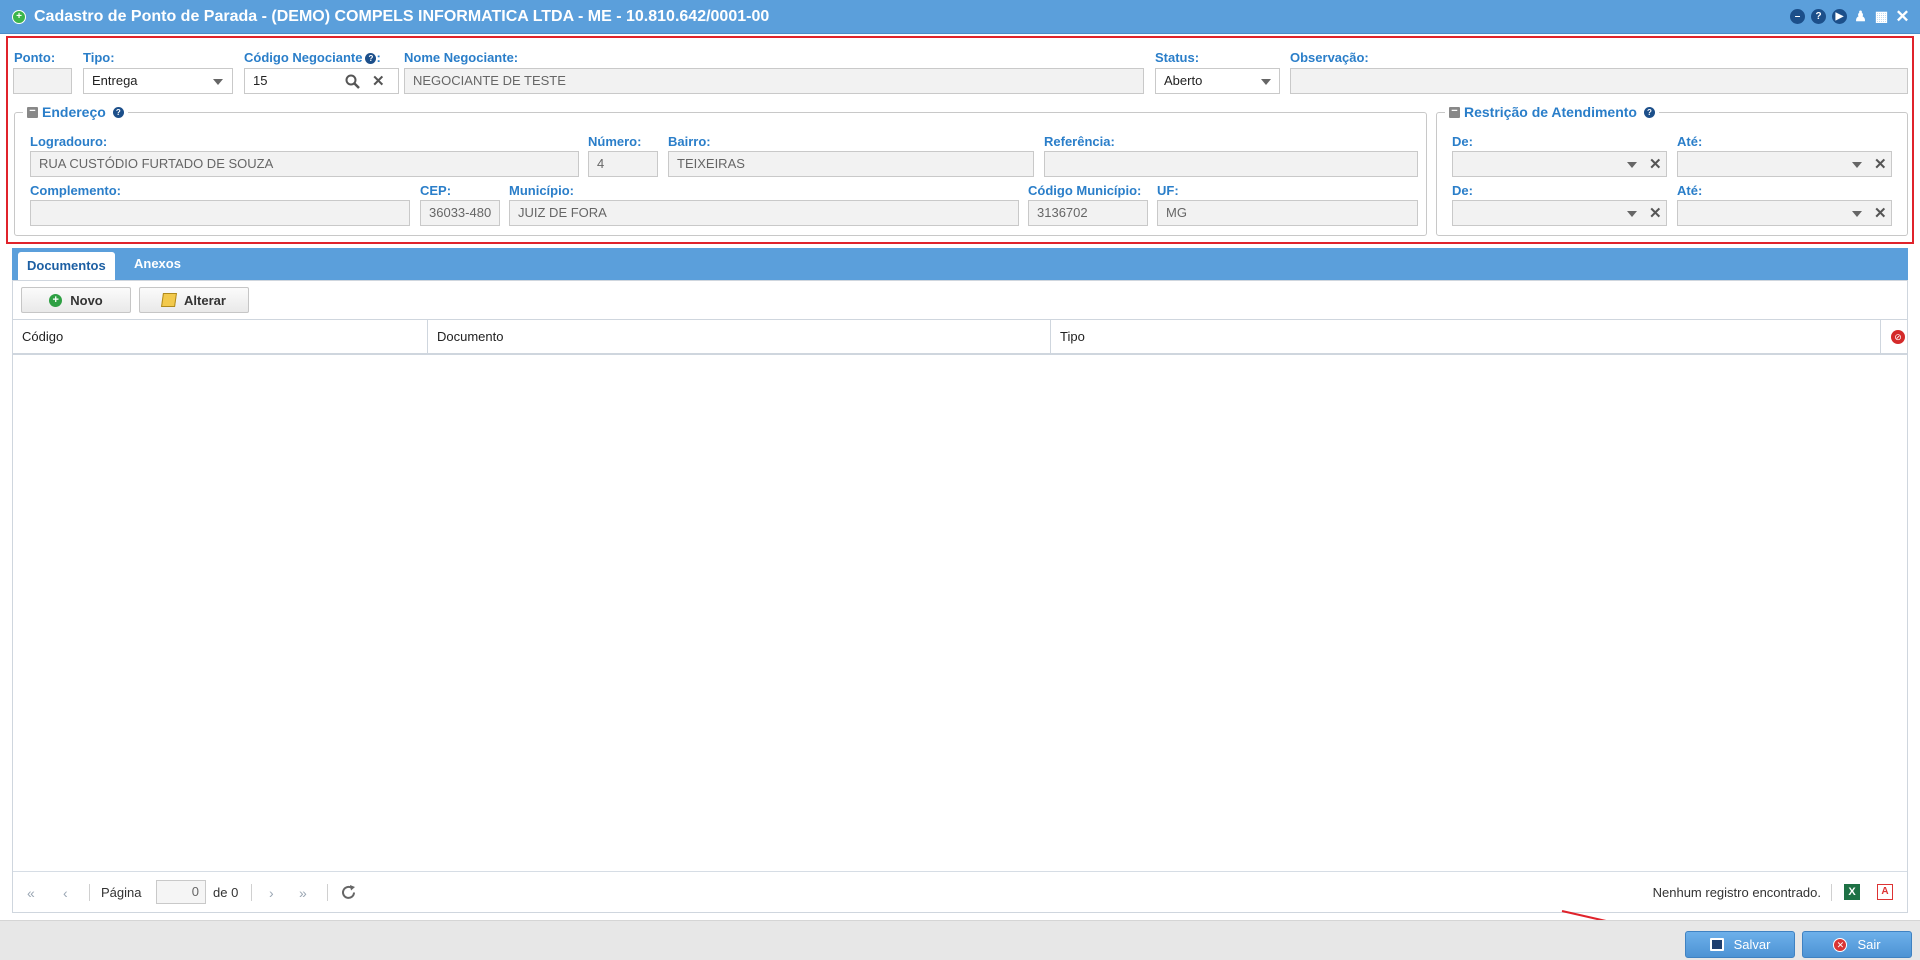 This screenshot has width=1920, height=960. What do you see at coordinates (739, 337) in the screenshot?
I see `column-header-documento: Documento` at bounding box center [739, 337].